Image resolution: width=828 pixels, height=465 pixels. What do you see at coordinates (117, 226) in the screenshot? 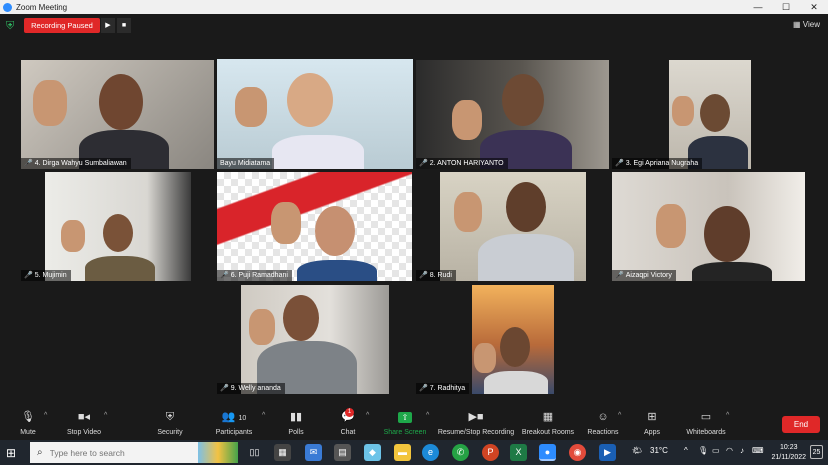
I see `video-tile: 🎤 5. Mujimin` at bounding box center [117, 226].